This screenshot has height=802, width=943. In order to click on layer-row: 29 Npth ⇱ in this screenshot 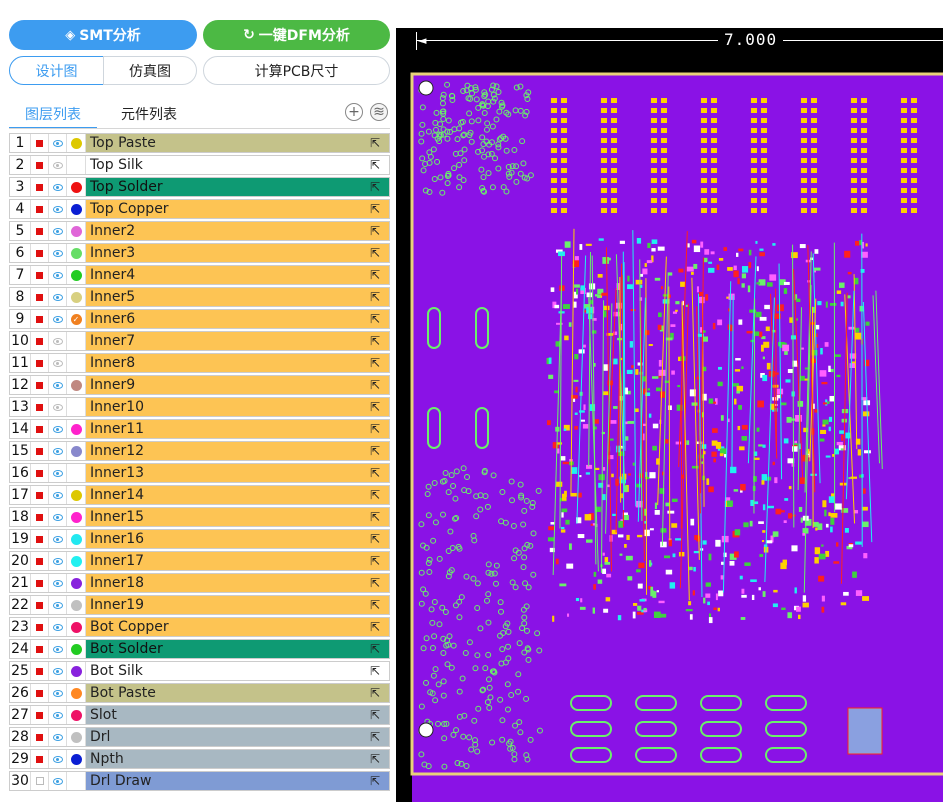, I will do `click(199, 759)`.